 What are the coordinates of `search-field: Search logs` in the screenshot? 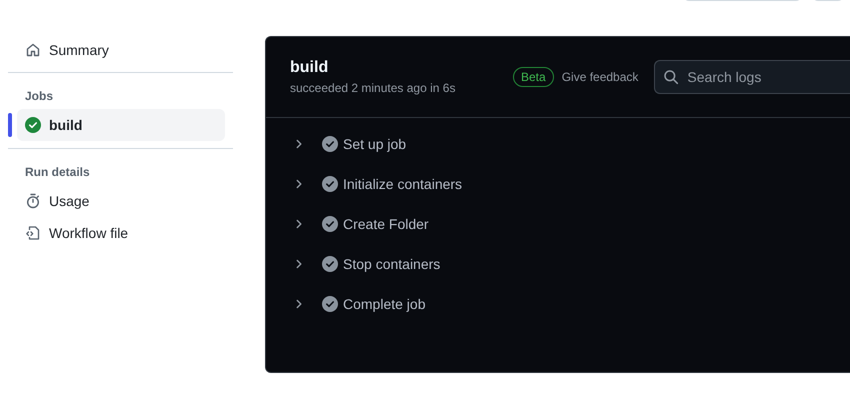 It's located at (752, 77).